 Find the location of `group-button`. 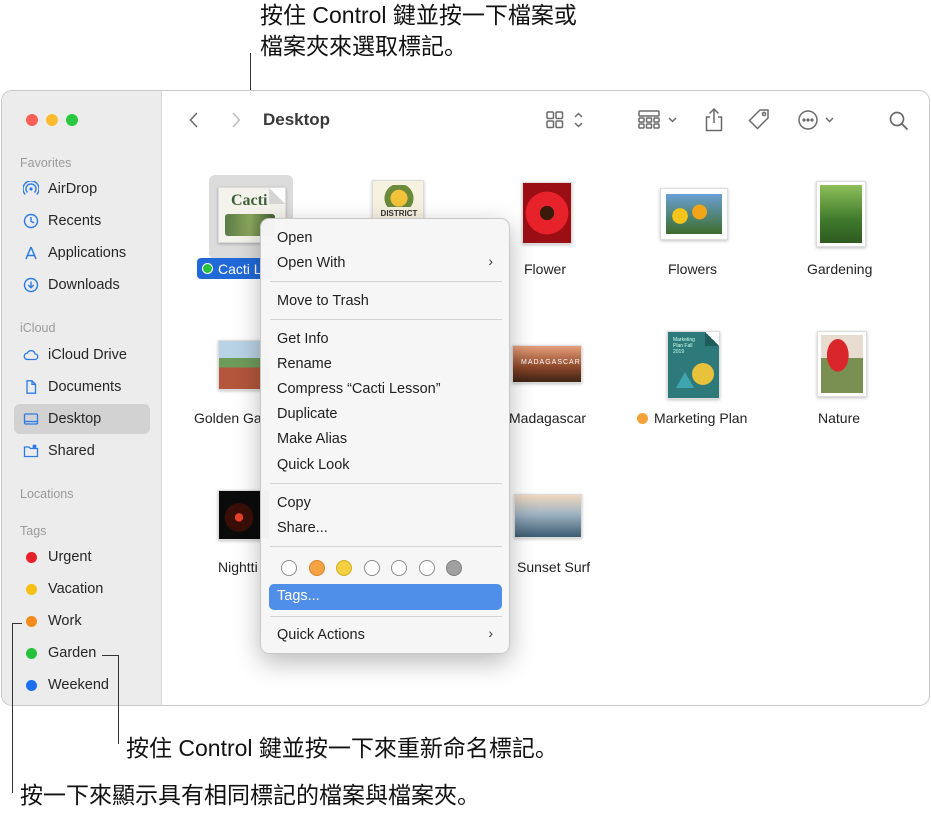

group-button is located at coordinates (659, 120).